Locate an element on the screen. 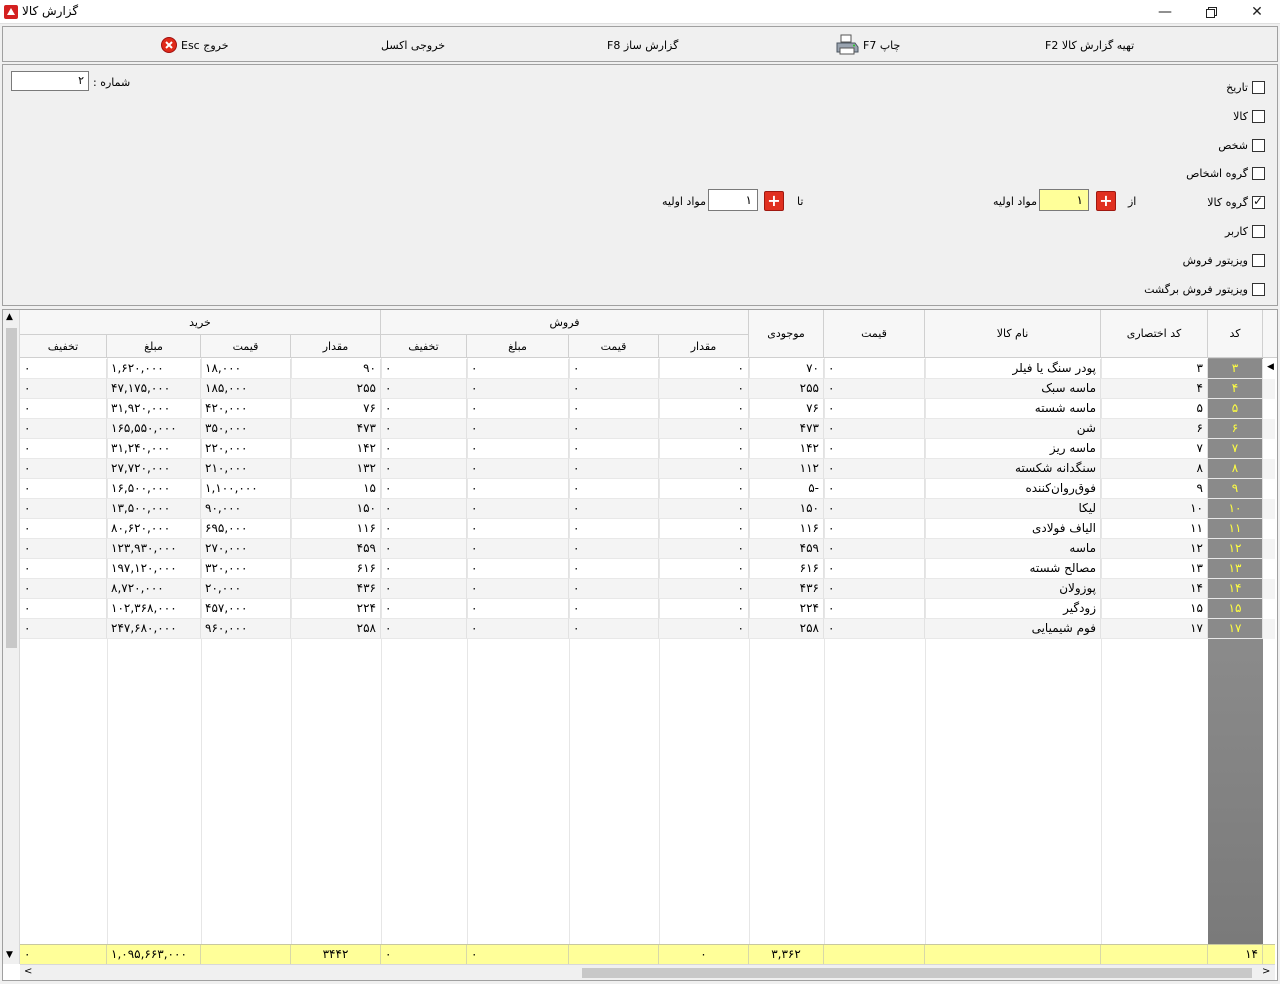  sales-visitor-checkbox is located at coordinates (1258, 260).